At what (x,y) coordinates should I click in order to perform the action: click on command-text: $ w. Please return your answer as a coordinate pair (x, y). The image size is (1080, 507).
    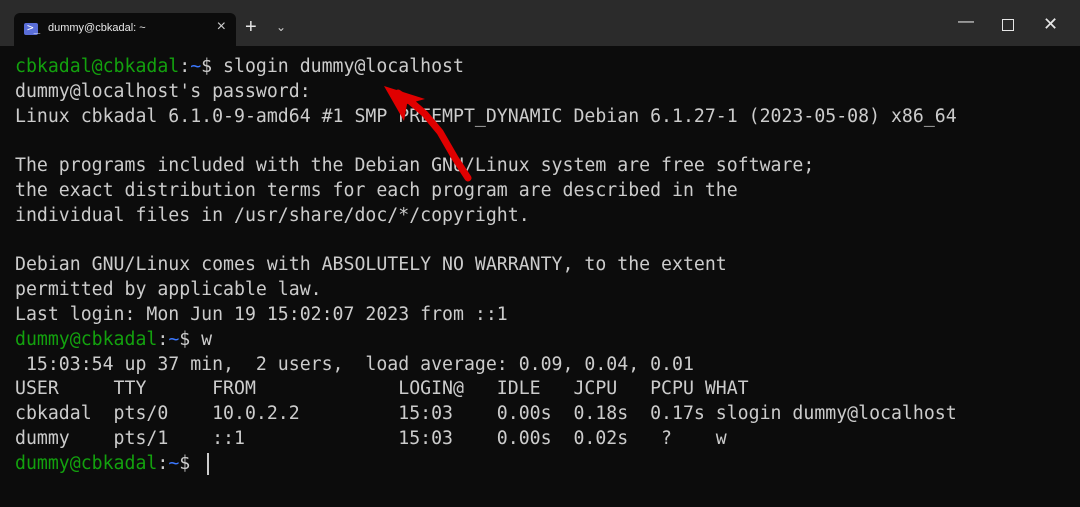
    Looking at the image, I should click on (196, 339).